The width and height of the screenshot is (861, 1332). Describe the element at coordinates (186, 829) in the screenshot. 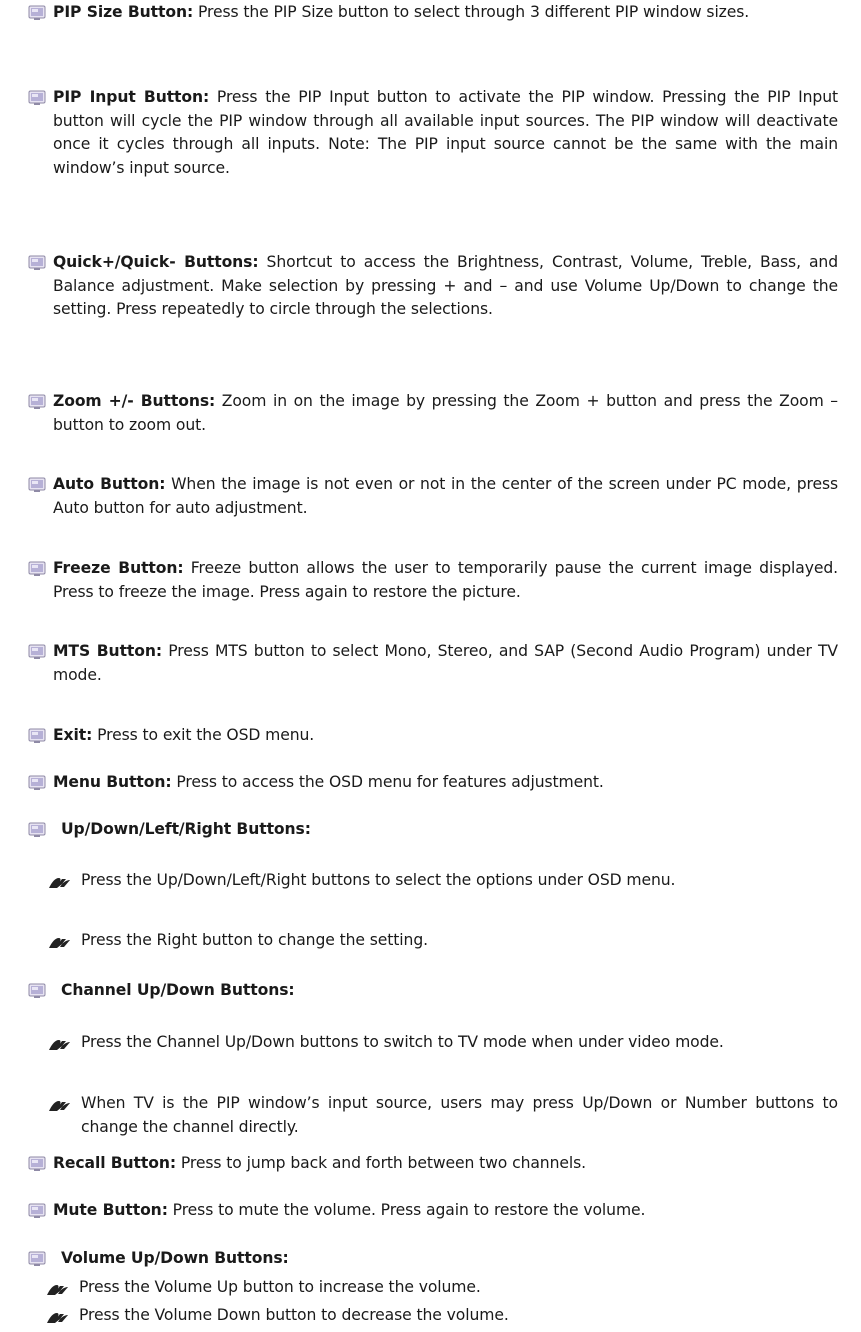

I see `item-term: Up/Down/Left/Right Buttons:` at that location.